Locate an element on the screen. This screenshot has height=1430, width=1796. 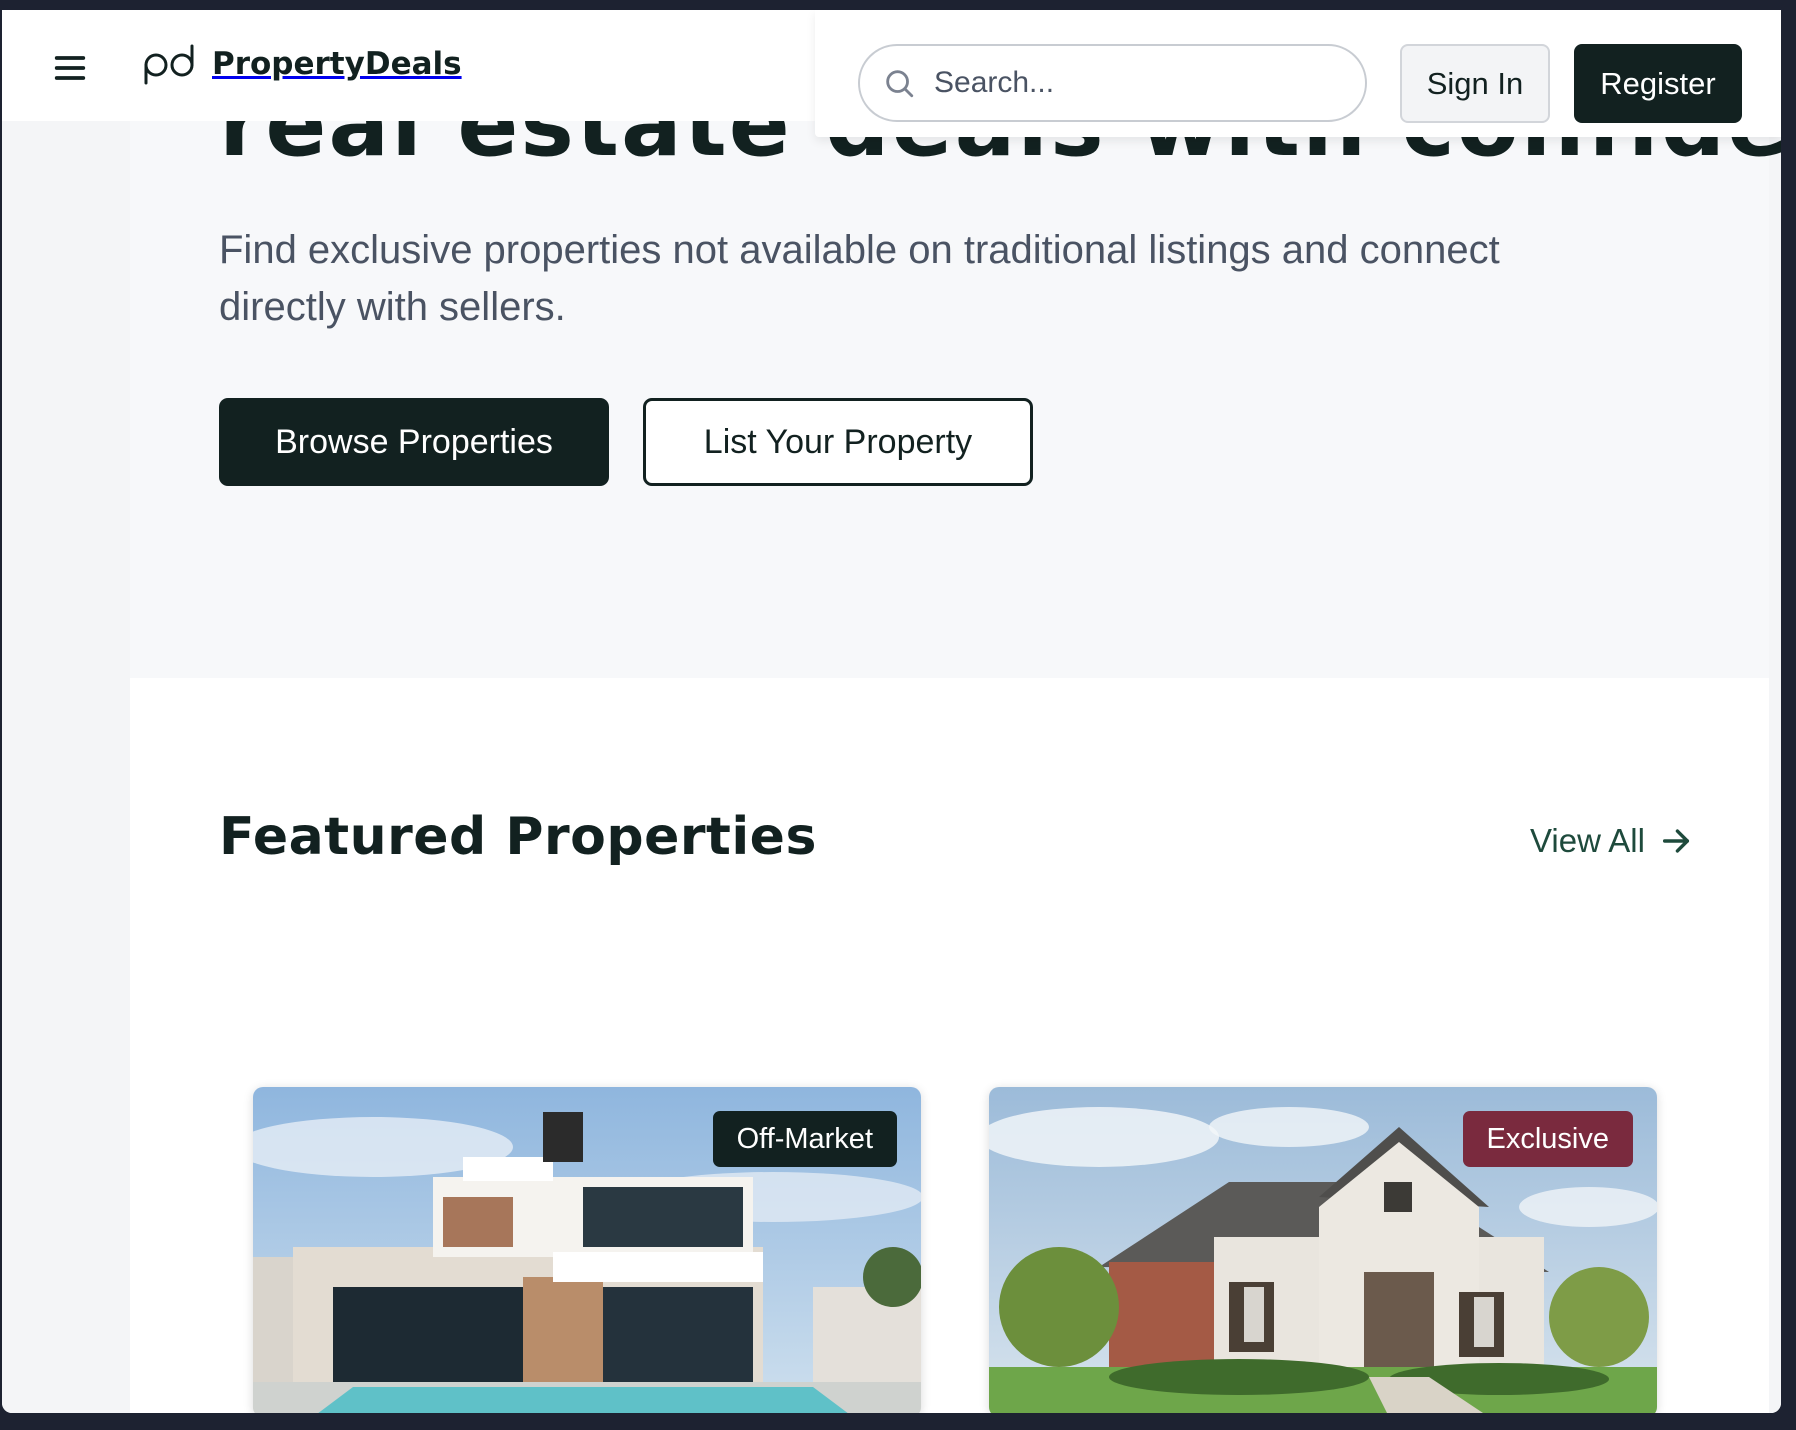
view-all-label: View All is located at coordinates (1587, 840).